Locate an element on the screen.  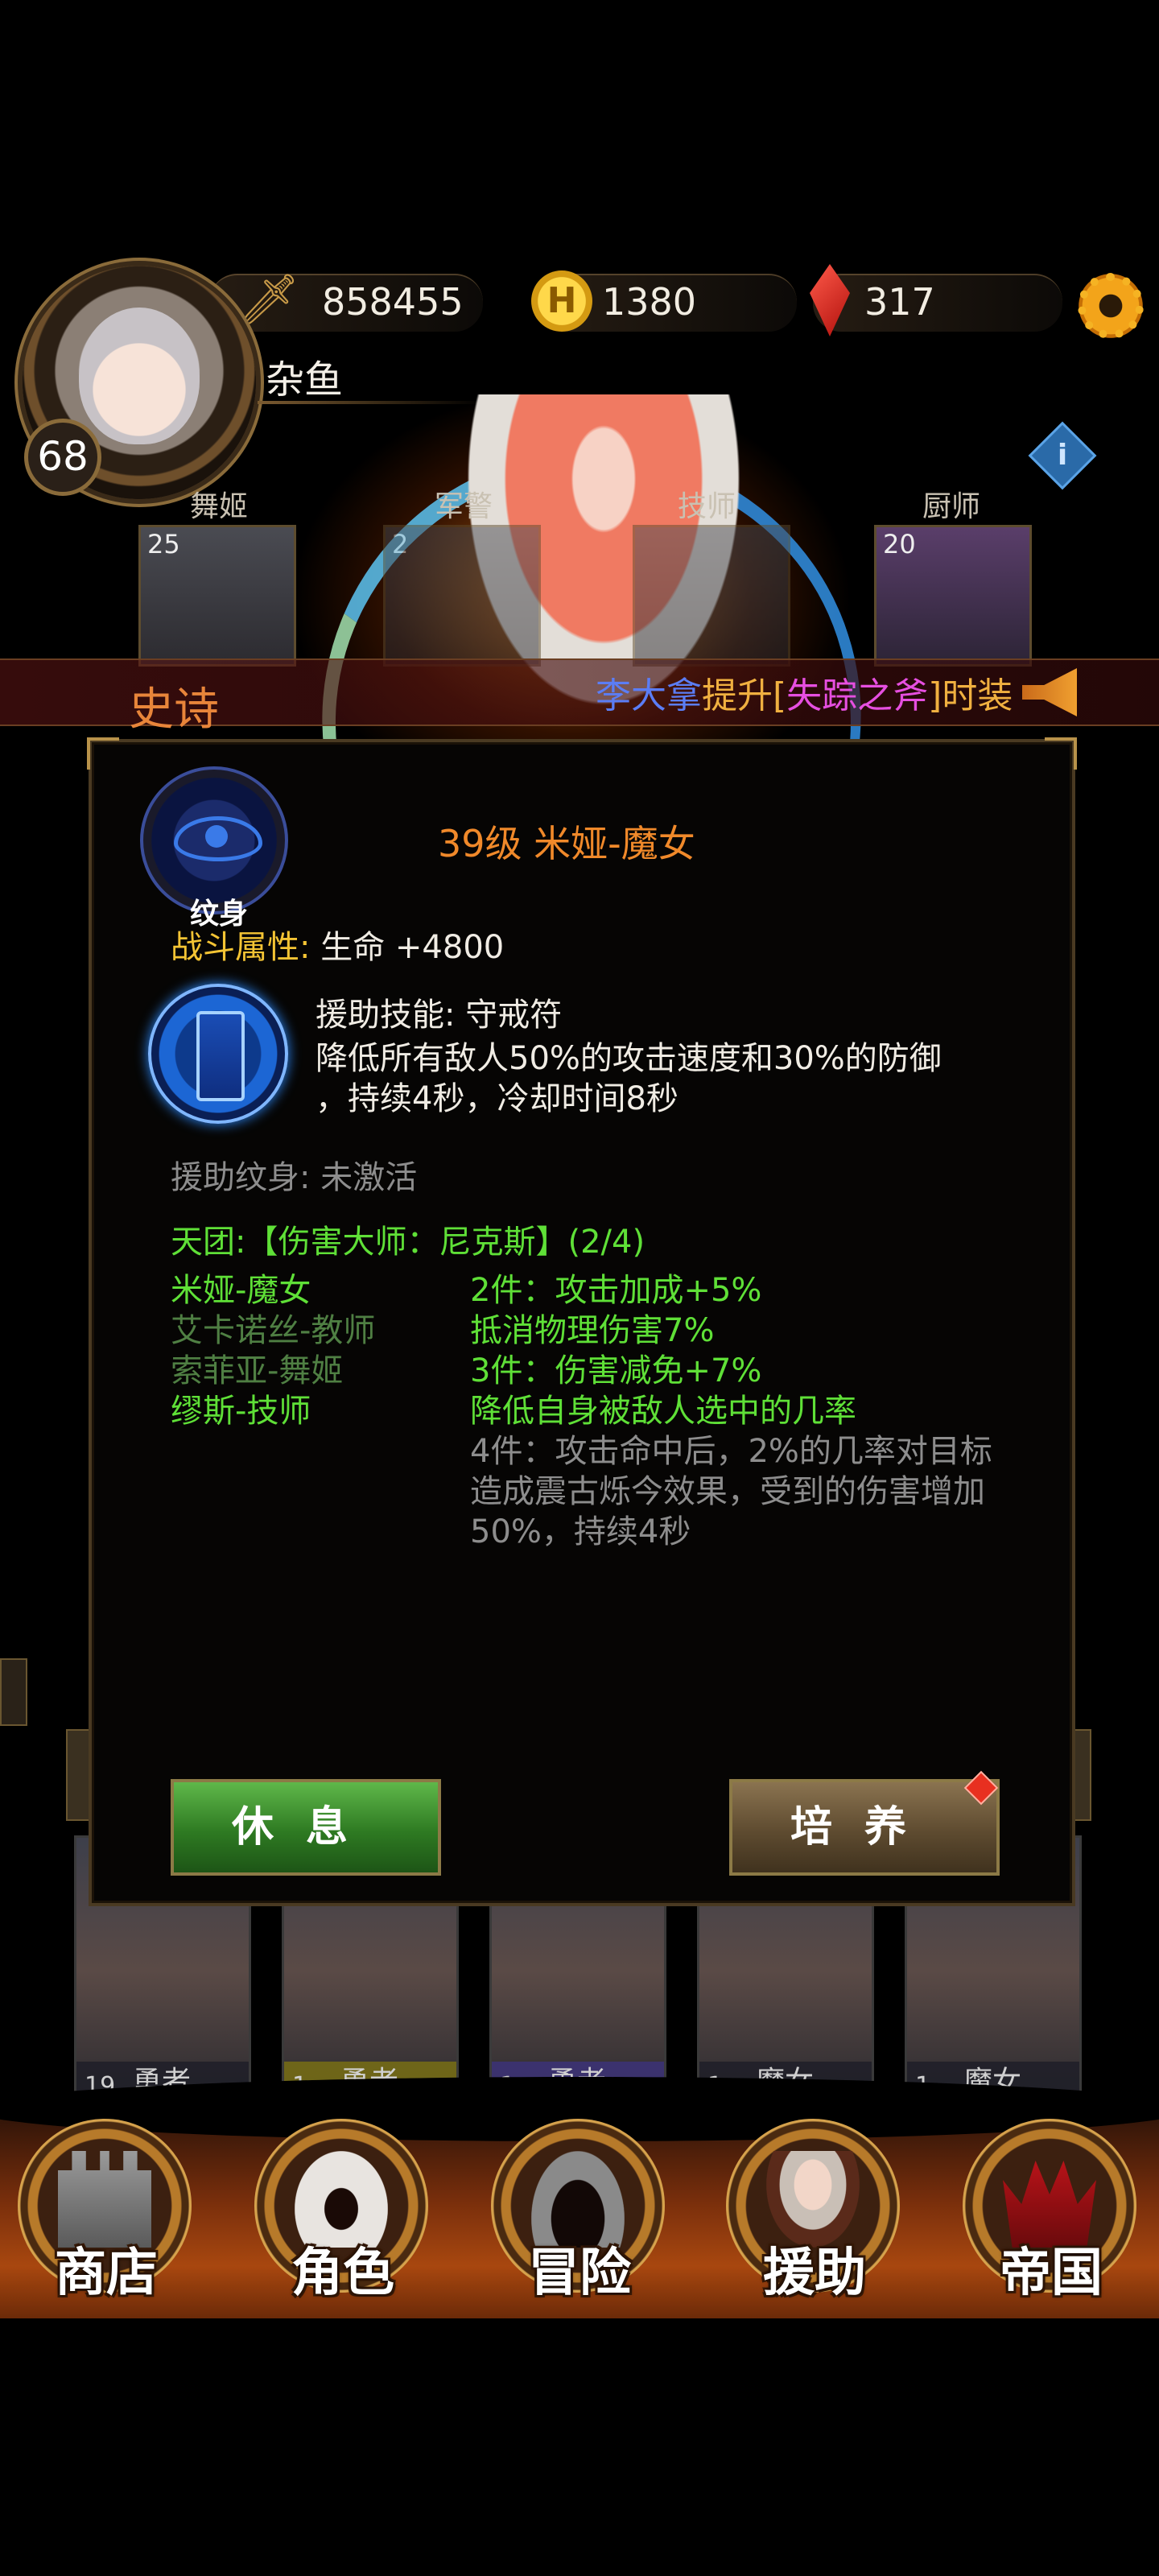
rarity-label: 史诗 is located at coordinates (174, 709).